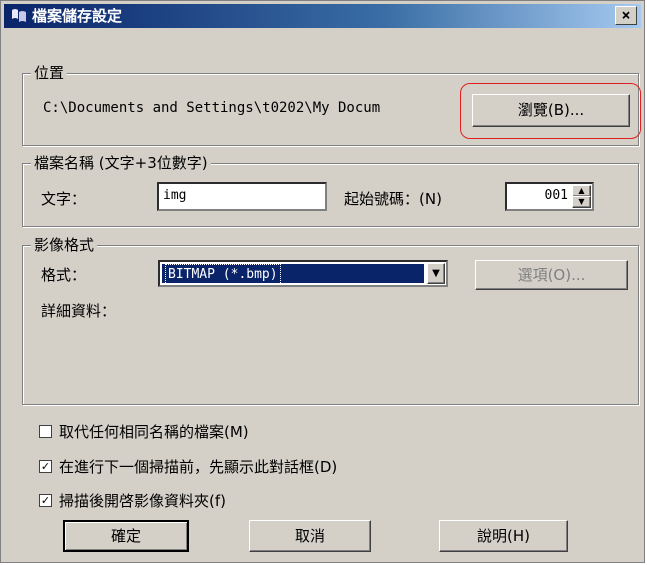 The width and height of the screenshot is (647, 565). What do you see at coordinates (126, 536) in the screenshot?
I see `ok-button: 確定` at bounding box center [126, 536].